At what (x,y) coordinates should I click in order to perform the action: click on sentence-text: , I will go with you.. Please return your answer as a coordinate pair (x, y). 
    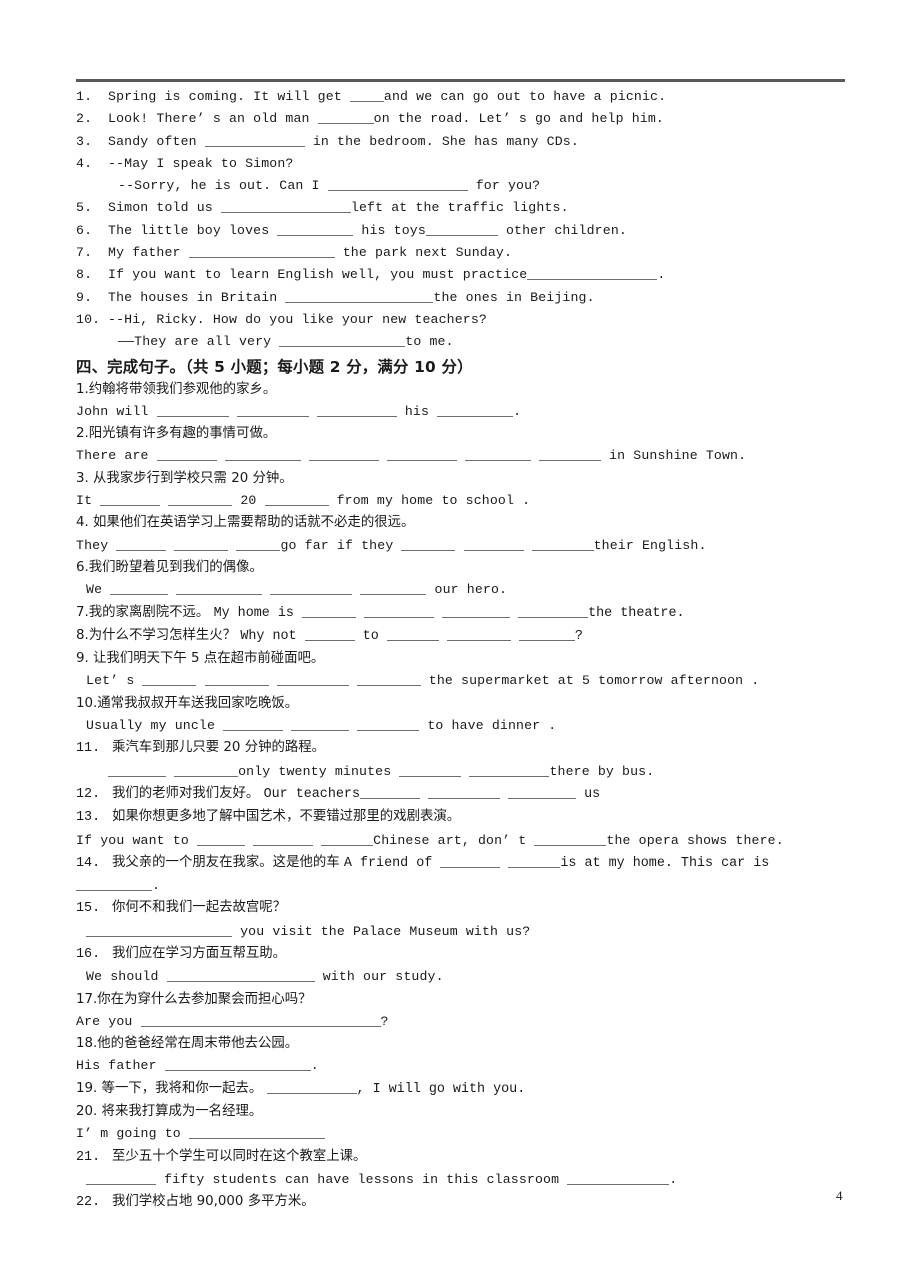
    Looking at the image, I should click on (441, 1089).